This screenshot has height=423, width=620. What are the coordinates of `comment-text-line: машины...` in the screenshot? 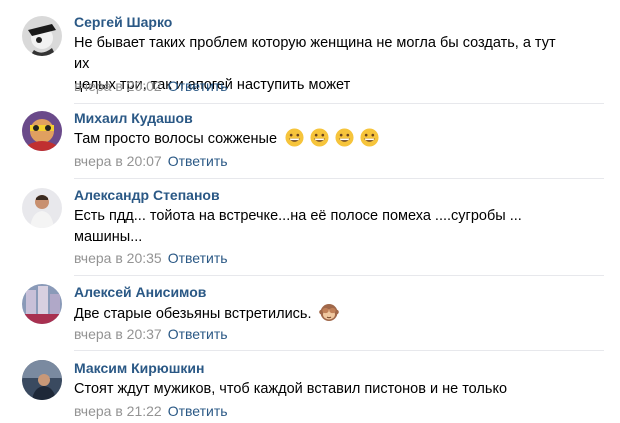 It's located at (108, 237).